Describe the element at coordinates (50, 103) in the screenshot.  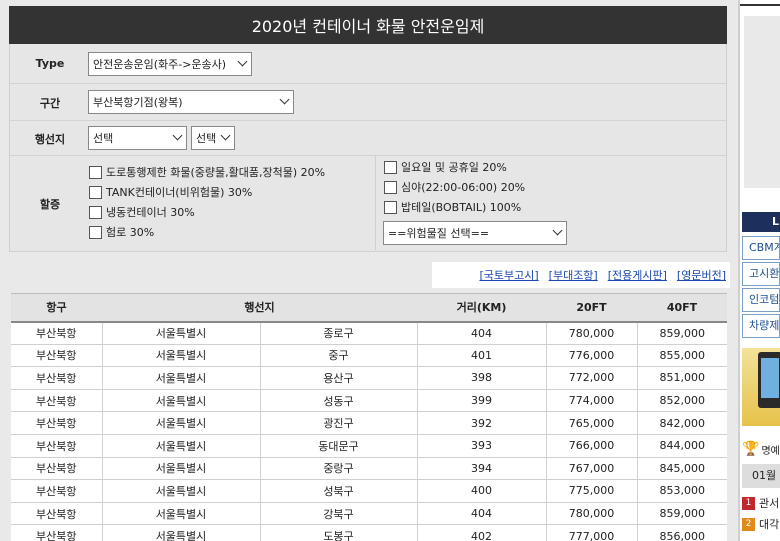
I see `section-label: 구간` at that location.